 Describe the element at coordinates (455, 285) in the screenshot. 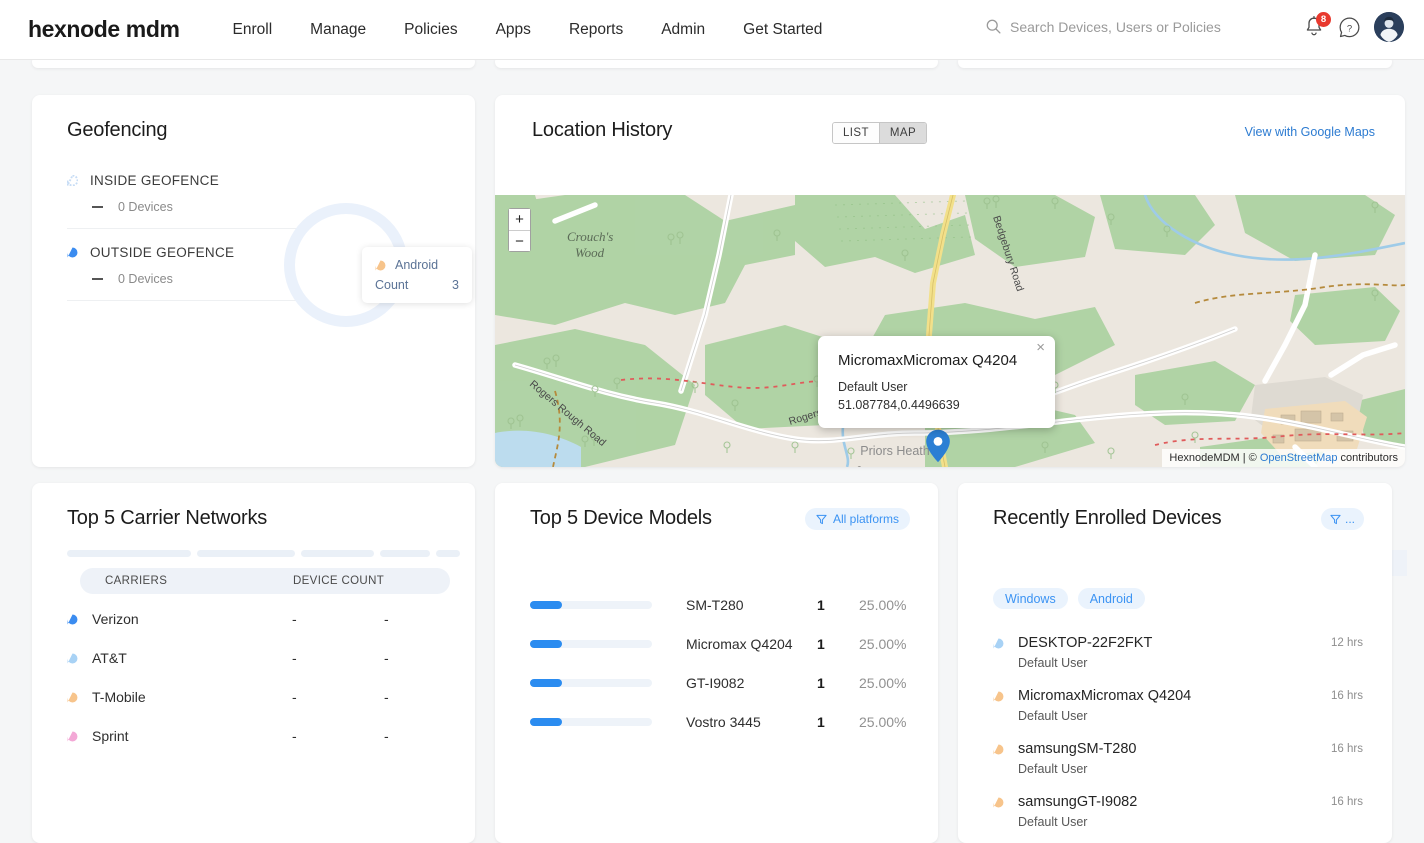

I see `tooltip-count-value: 3` at that location.